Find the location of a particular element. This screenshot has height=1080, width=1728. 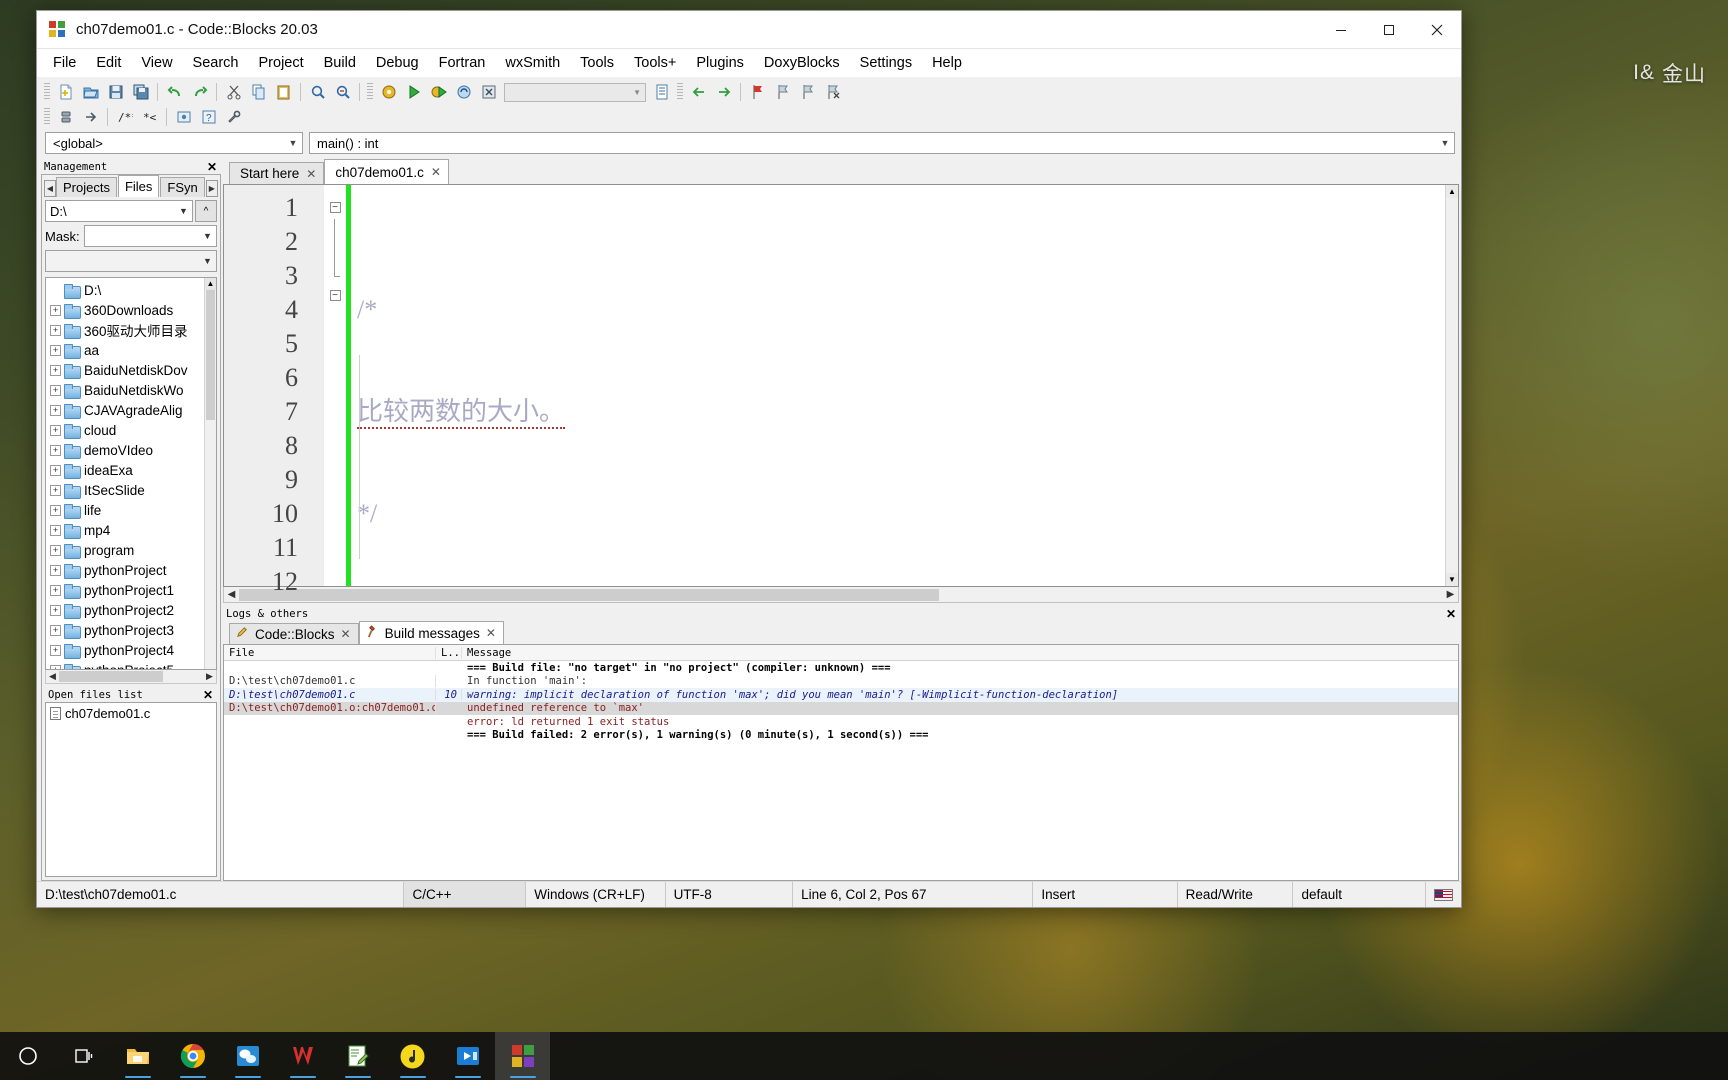

open-file-item: ch07demo01.c is located at coordinates (133, 713).